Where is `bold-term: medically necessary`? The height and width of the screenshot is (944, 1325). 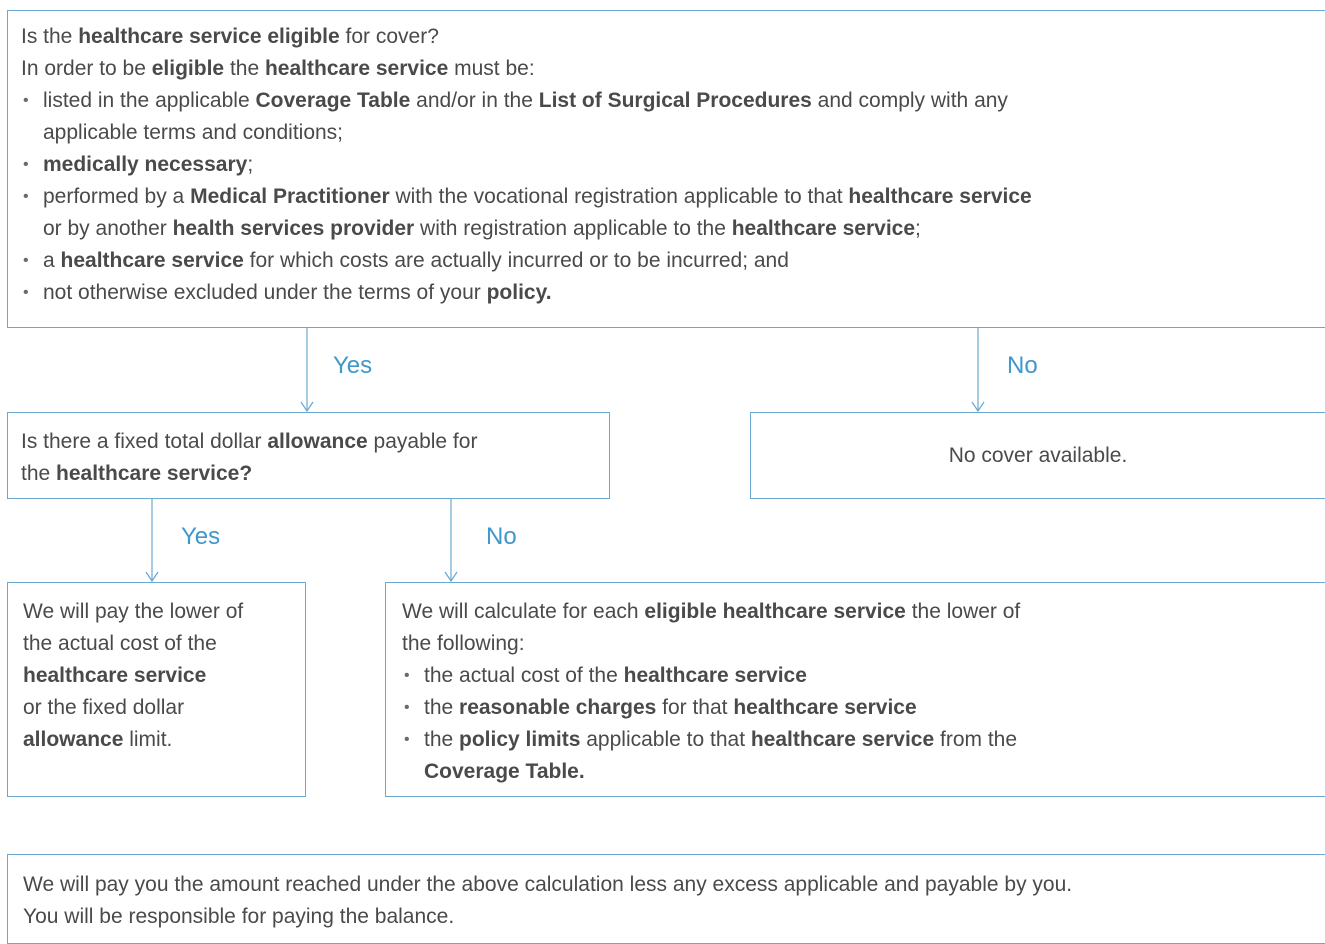
bold-term: medically necessary is located at coordinates (145, 164).